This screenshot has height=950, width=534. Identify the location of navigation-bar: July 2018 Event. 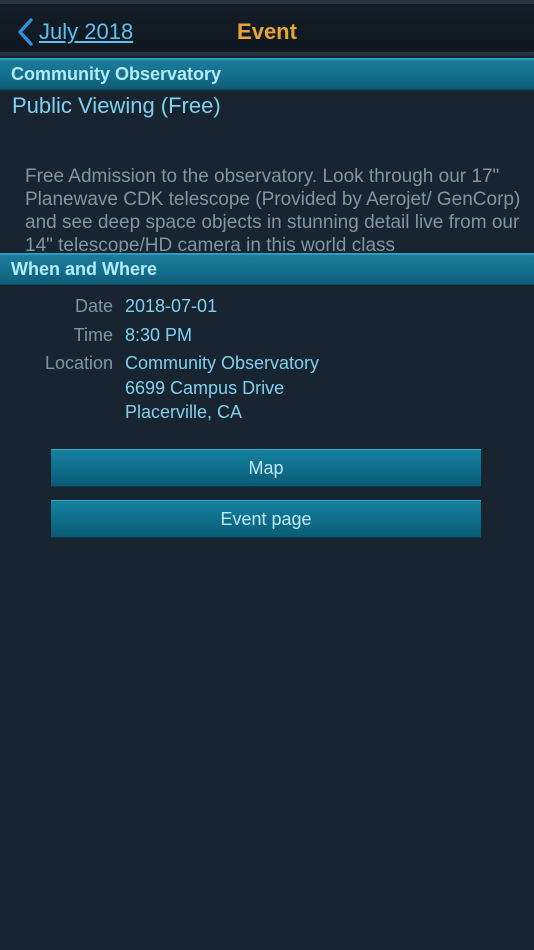
(267, 28).